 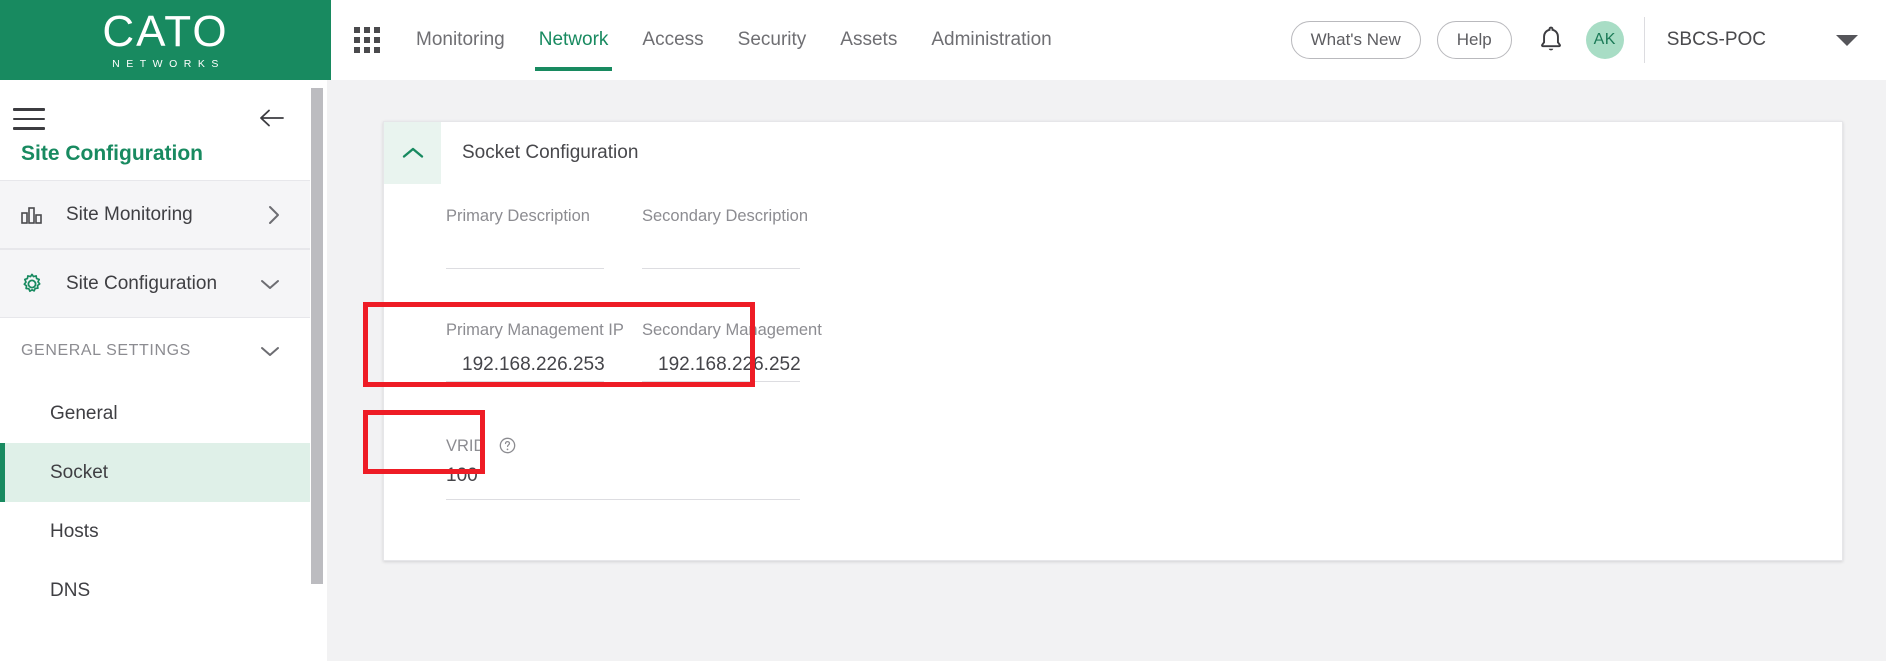 What do you see at coordinates (725, 216) in the screenshot?
I see `secondary-description-label: Secondary Description` at bounding box center [725, 216].